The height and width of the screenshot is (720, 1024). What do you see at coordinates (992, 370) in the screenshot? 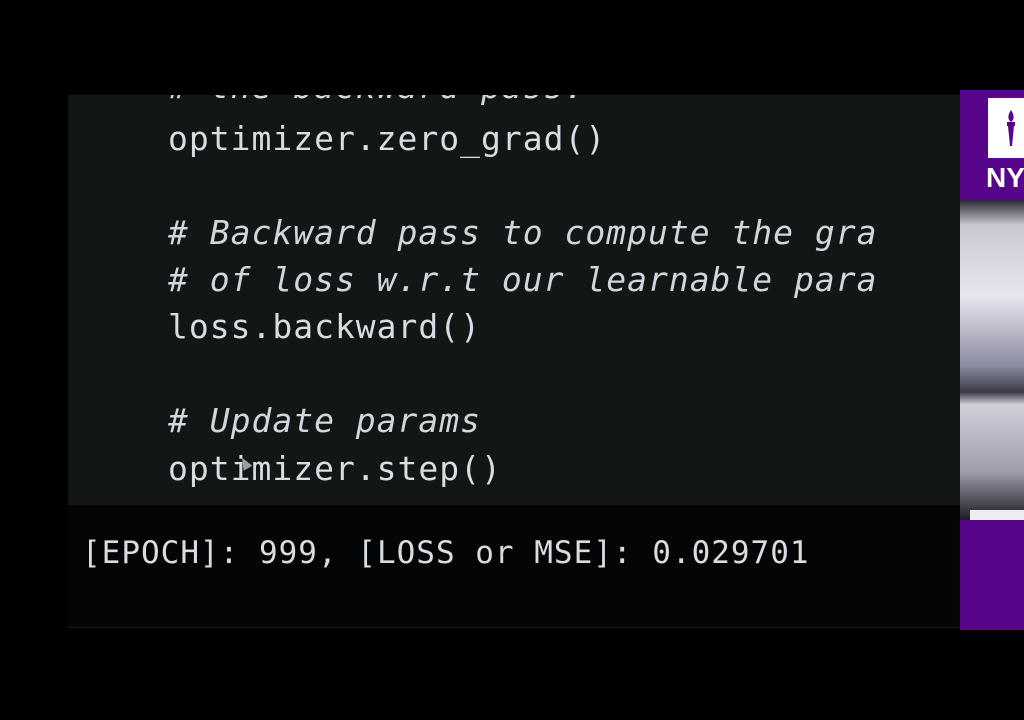
I see `classroom-video` at bounding box center [992, 370].